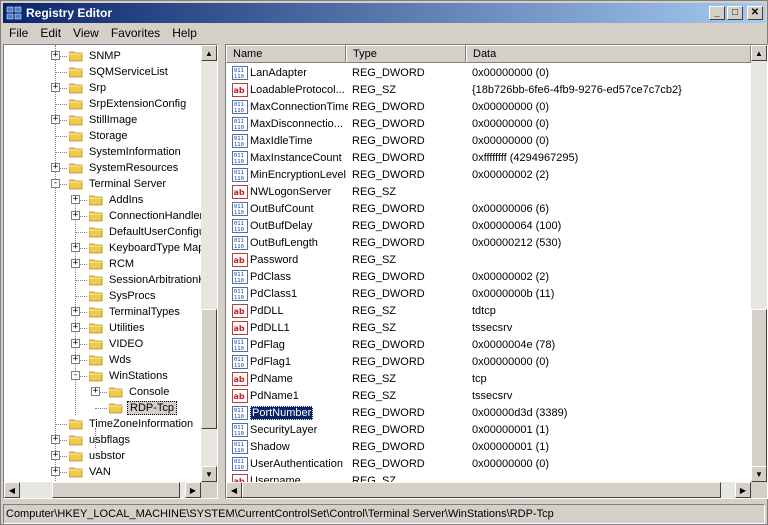  Describe the element at coordinates (755, 13) in the screenshot. I see `close-button: ✕` at that location.